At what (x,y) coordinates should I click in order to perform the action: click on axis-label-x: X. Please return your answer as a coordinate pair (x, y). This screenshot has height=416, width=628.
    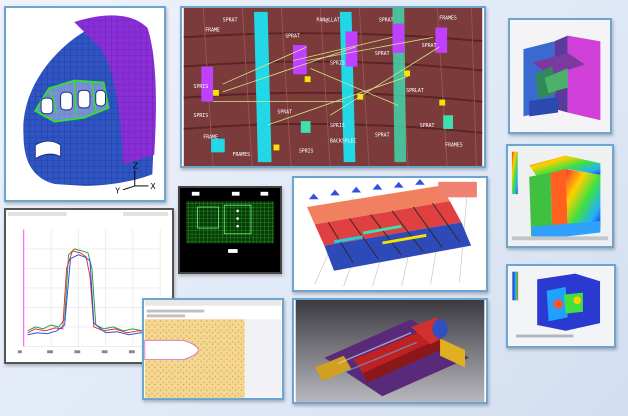
    Looking at the image, I should click on (153, 186).